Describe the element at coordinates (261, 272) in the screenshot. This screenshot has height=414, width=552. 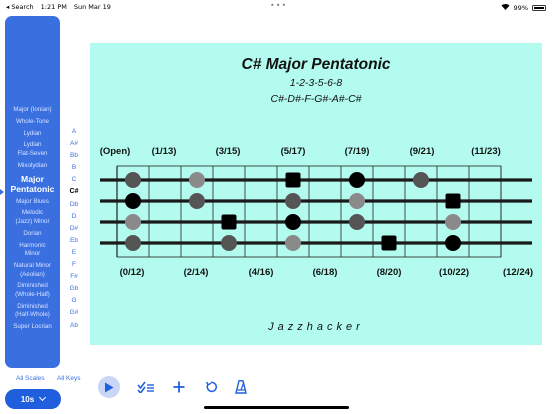
I see `bottom-fret-label: (4/16)` at that location.